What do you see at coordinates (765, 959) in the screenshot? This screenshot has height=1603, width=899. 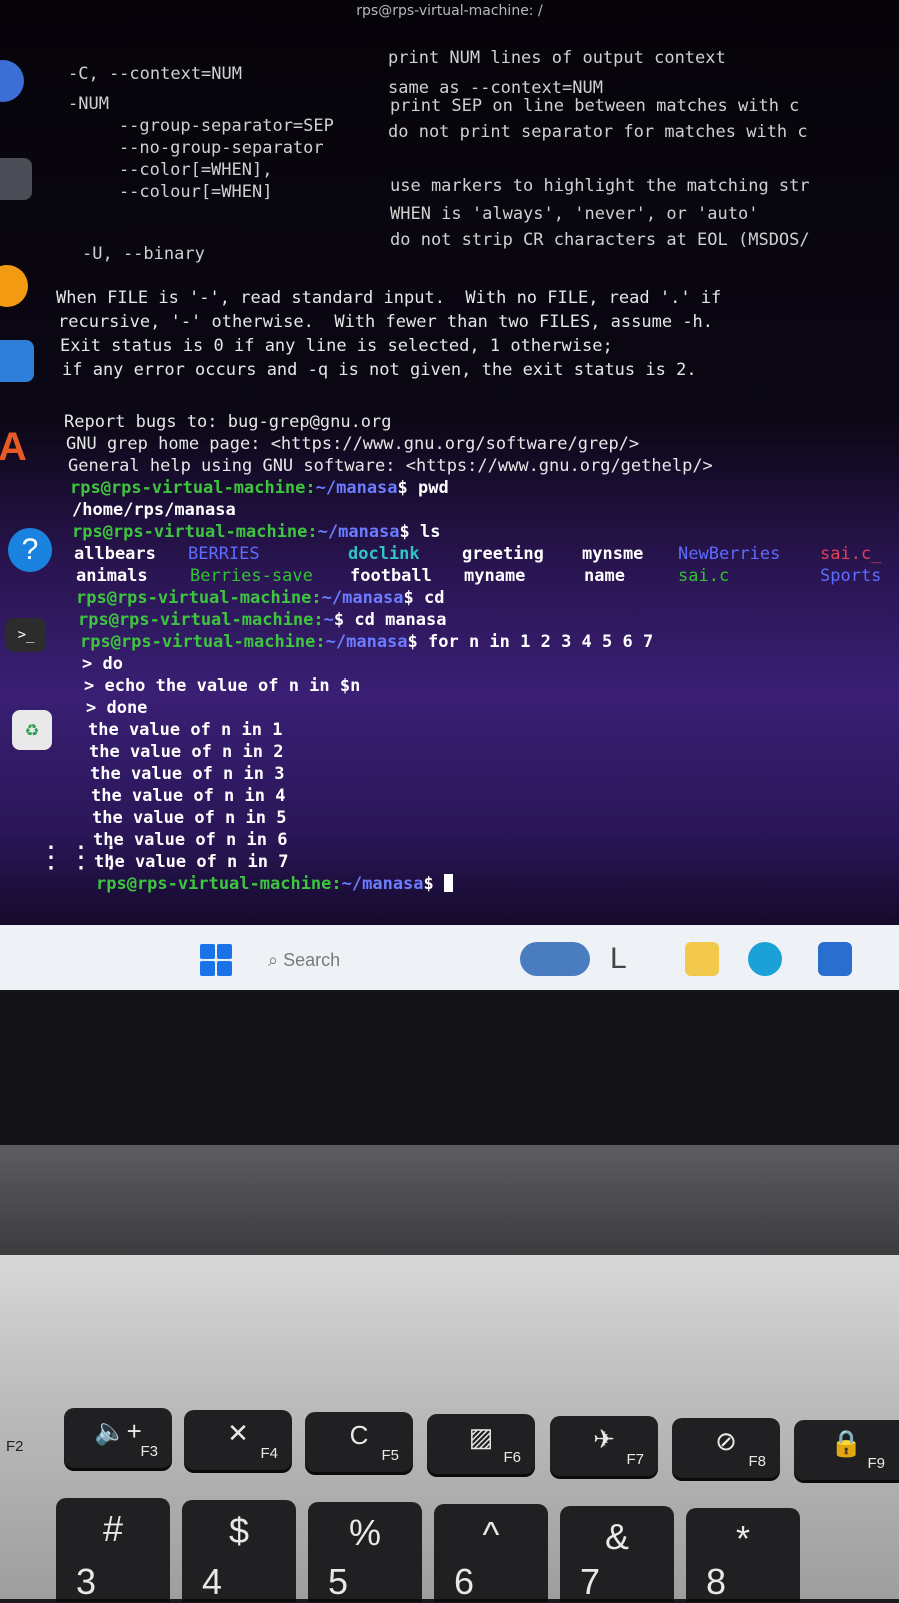 I see `edge-icon` at bounding box center [765, 959].